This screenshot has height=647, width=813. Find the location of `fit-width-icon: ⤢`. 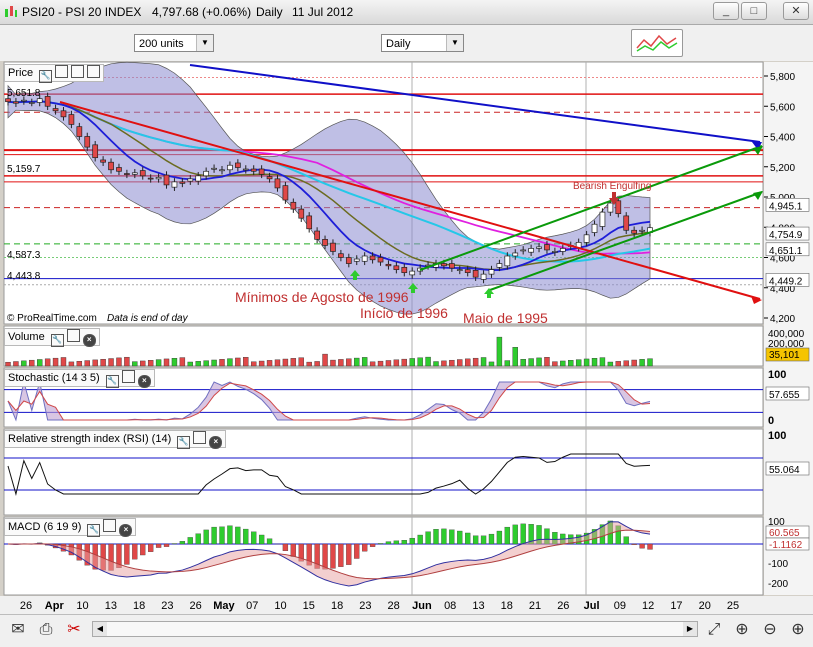

fit-width-icon: ⤢ is located at coordinates (714, 630).